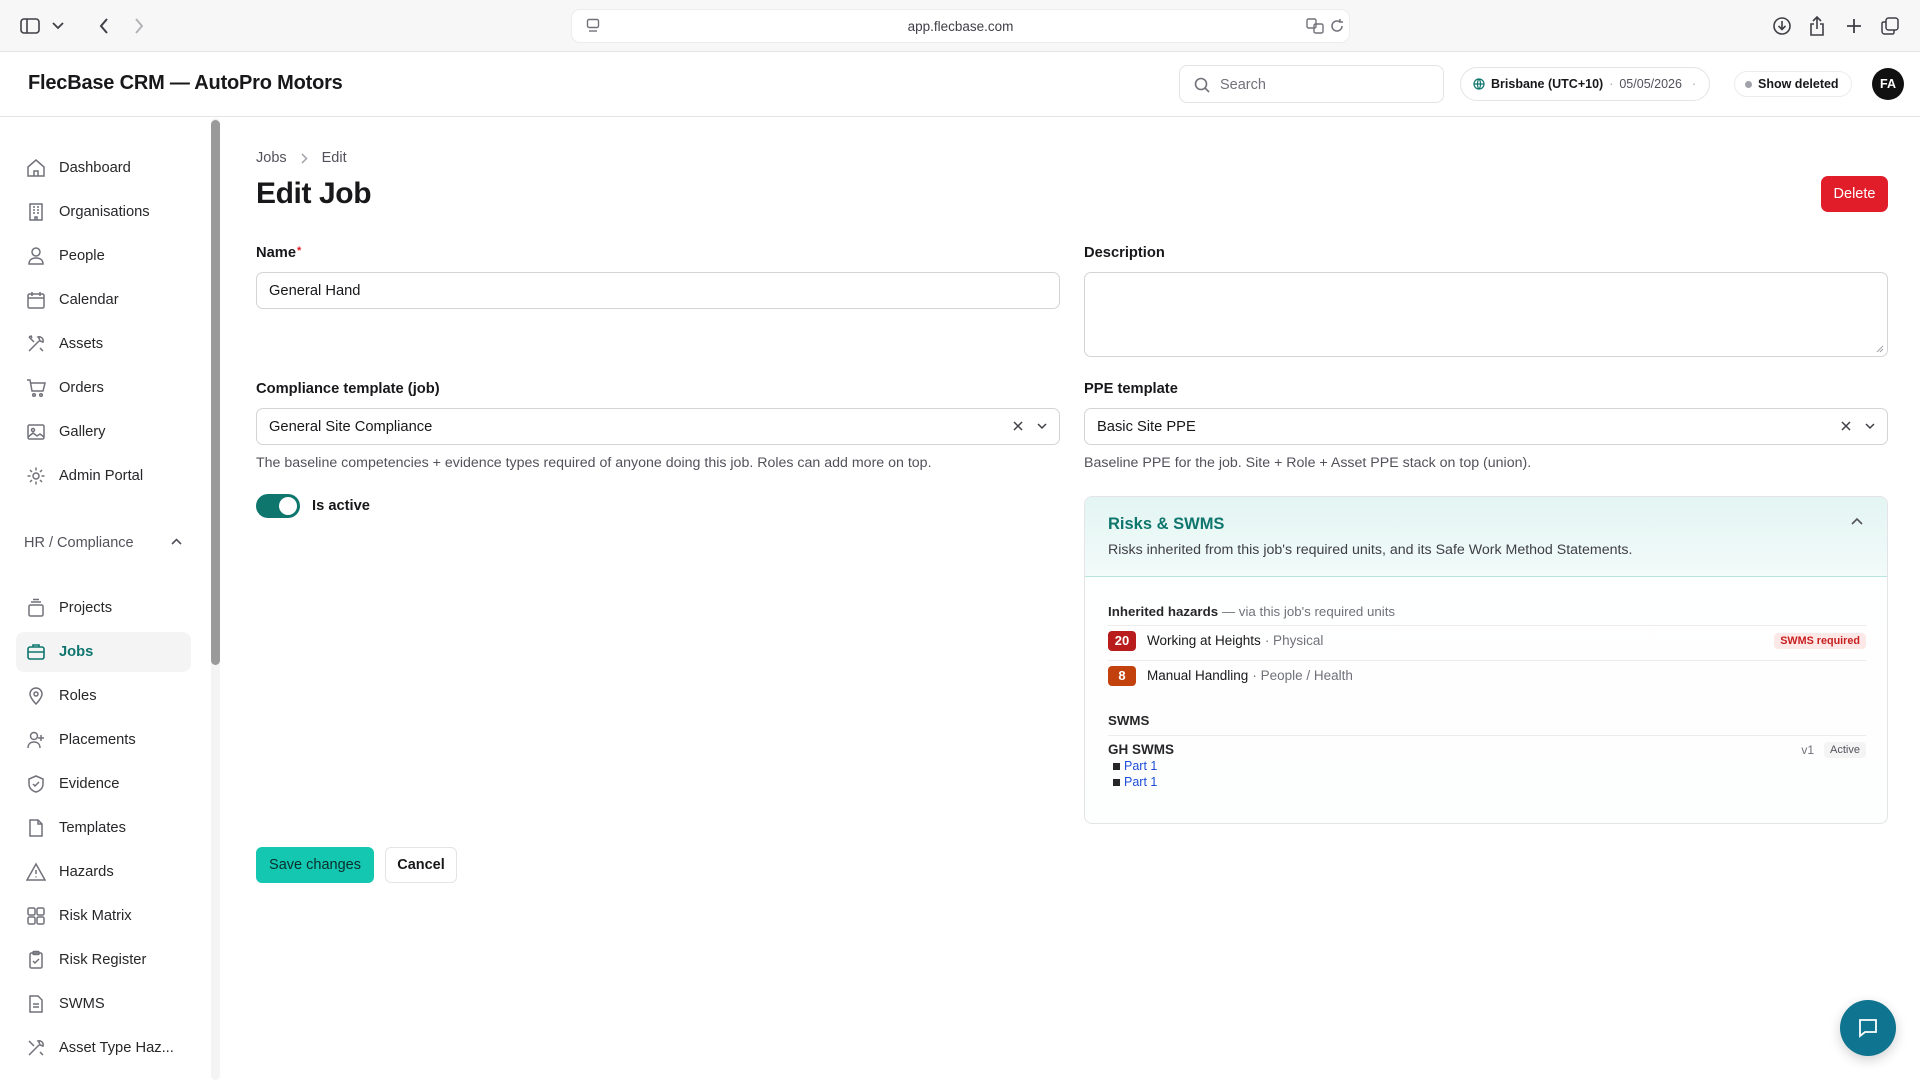 The width and height of the screenshot is (1920, 1080). Describe the element at coordinates (1880, 349) in the screenshot. I see `resize-handle-icon` at that location.